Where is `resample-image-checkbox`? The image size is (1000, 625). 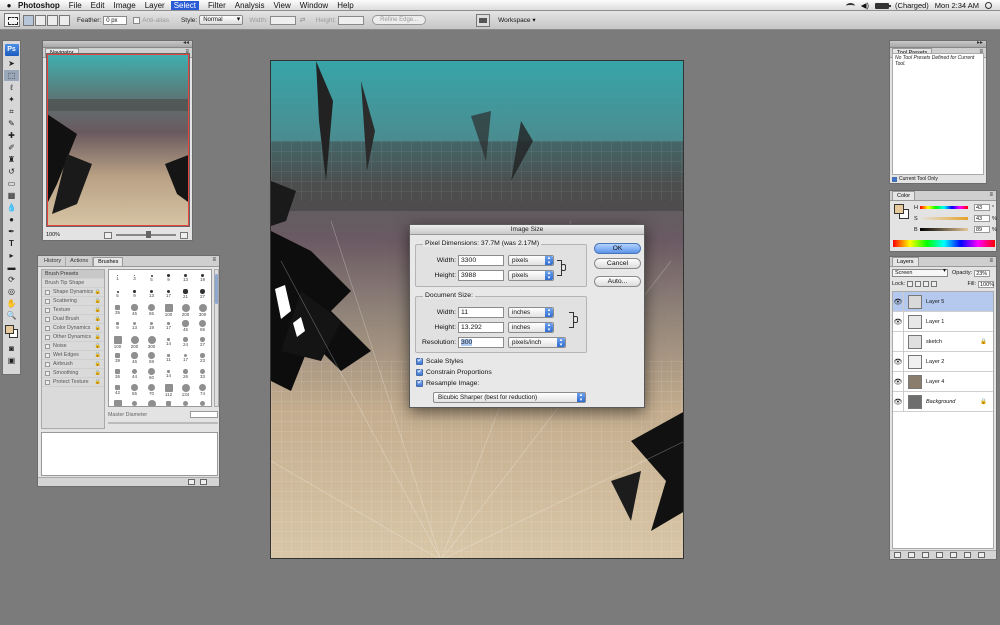 resample-image-checkbox is located at coordinates (419, 382).